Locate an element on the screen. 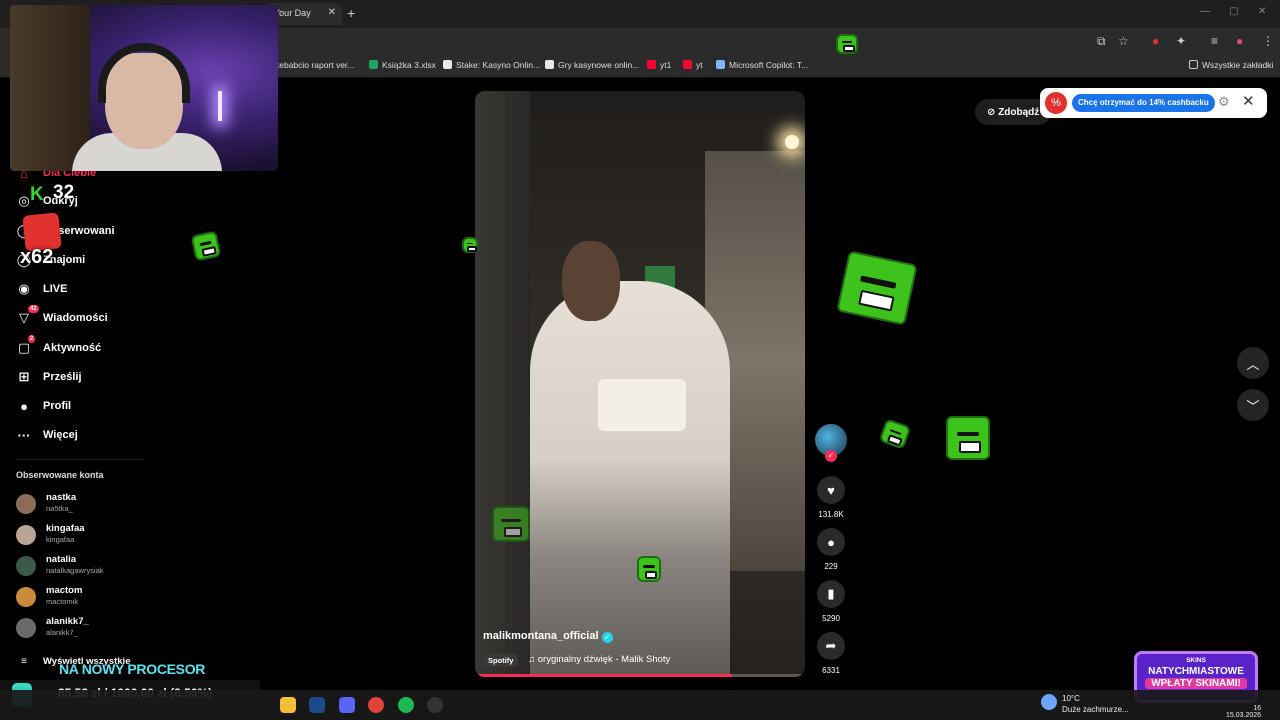 This screenshot has height=720, width=1280. bookmark-star-icon: ☆ is located at coordinates (1123, 41).